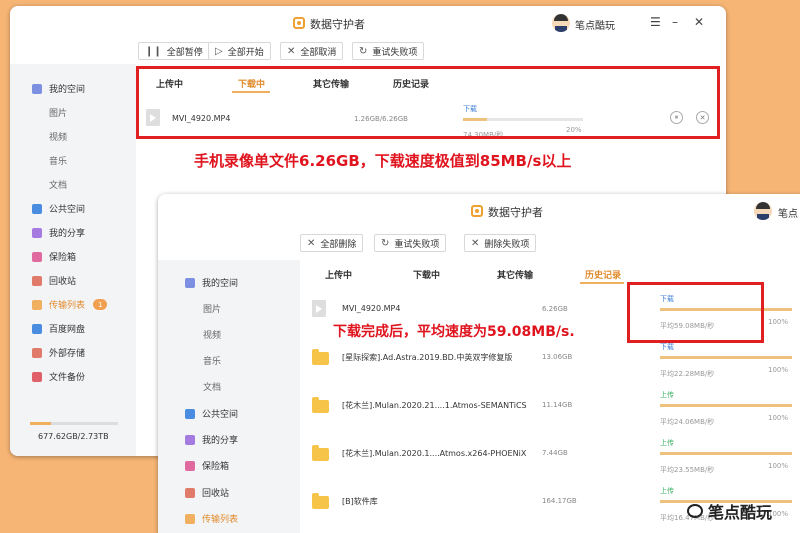 This screenshot has width=800, height=533. What do you see at coordinates (73, 376) in the screenshot?
I see `sidebar-item-backup: 文件备份` at bounding box center [73, 376].